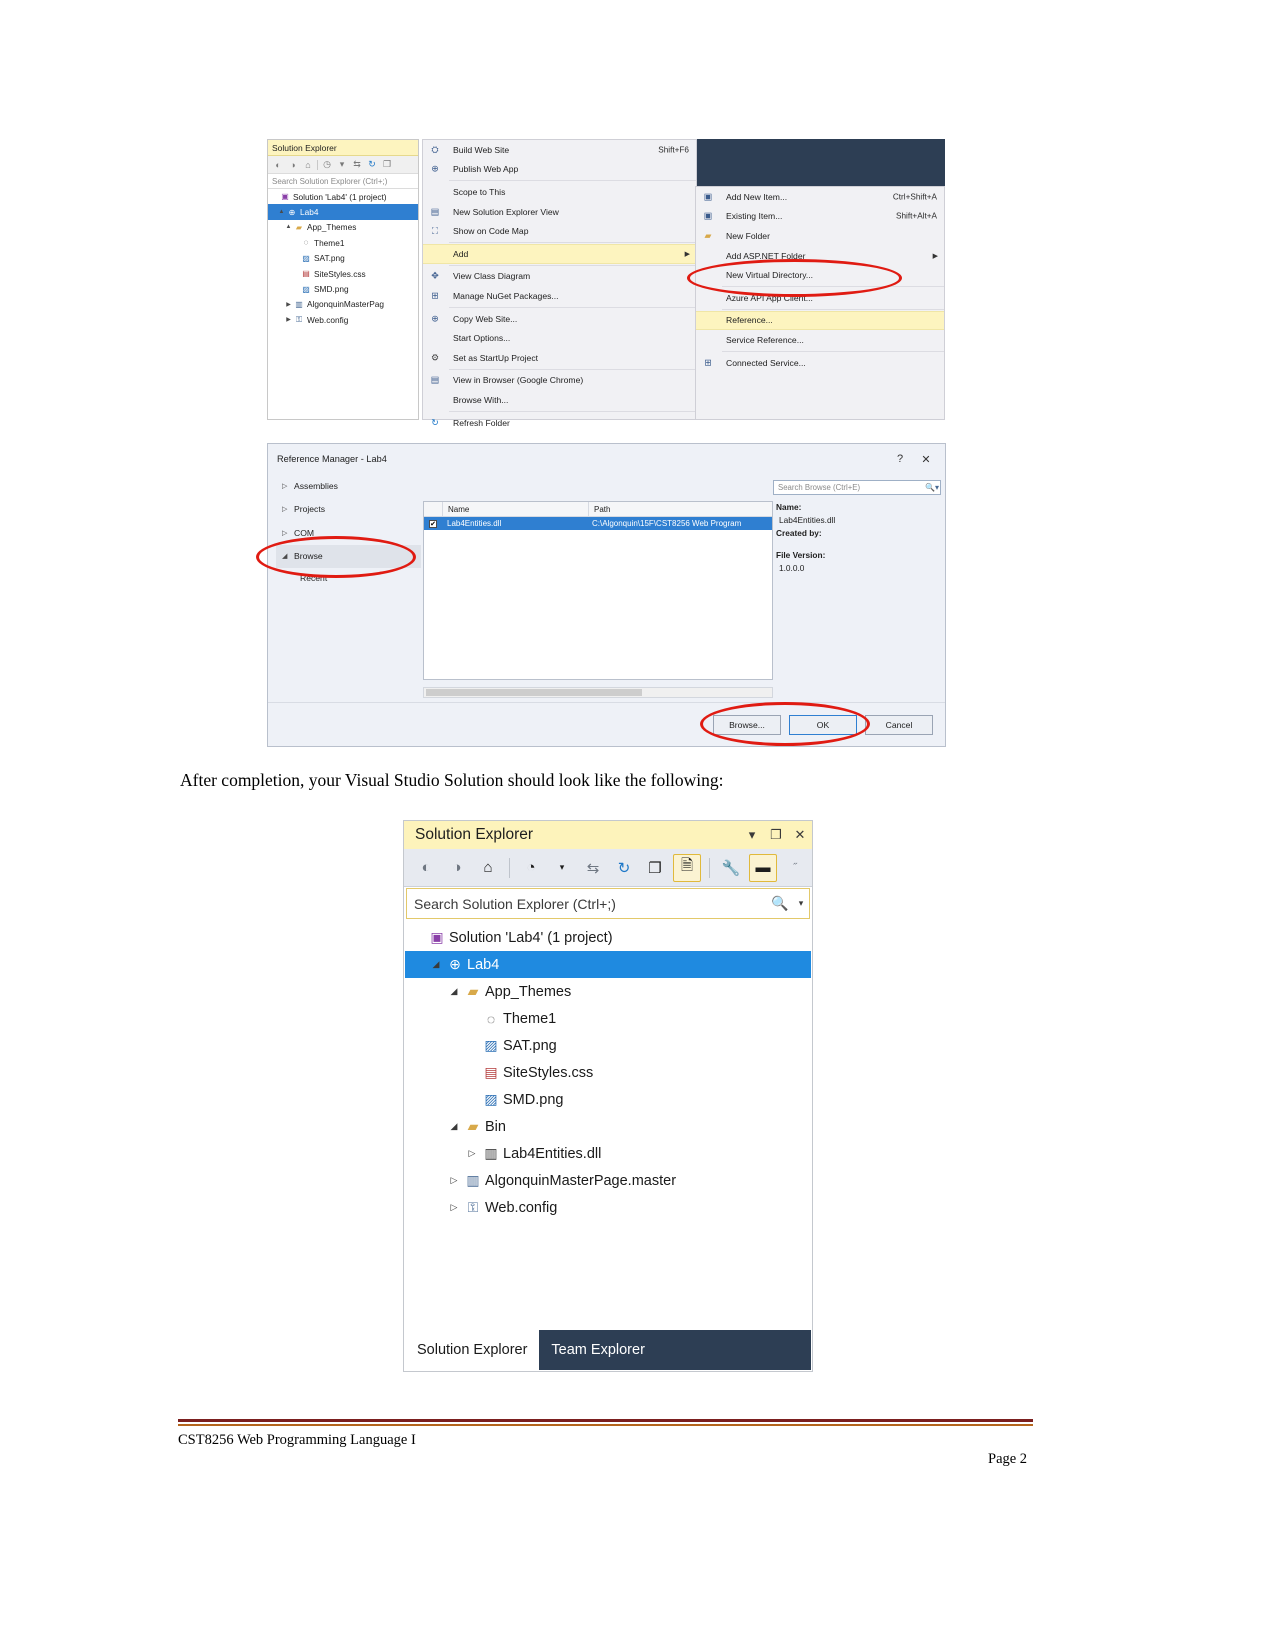  What do you see at coordinates (752, 835) in the screenshot?
I see `window-menu-icon: ▾` at bounding box center [752, 835].